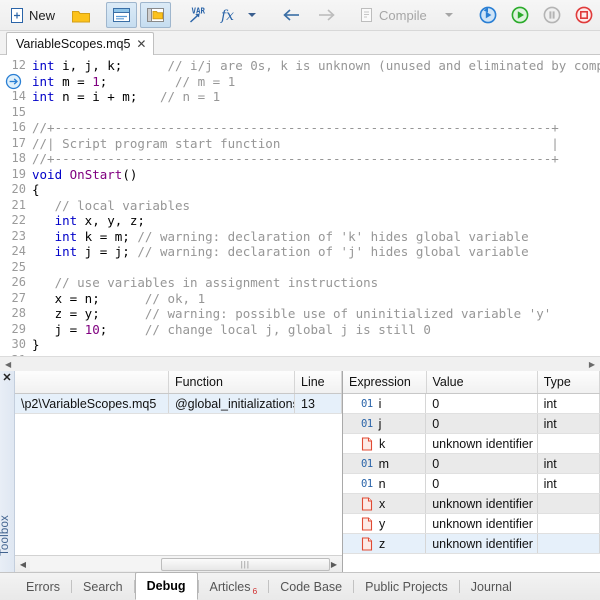 This screenshot has width=600, height=600. Describe the element at coordinates (240, 15) in the screenshot. I see `functions-button: fx` at that location.